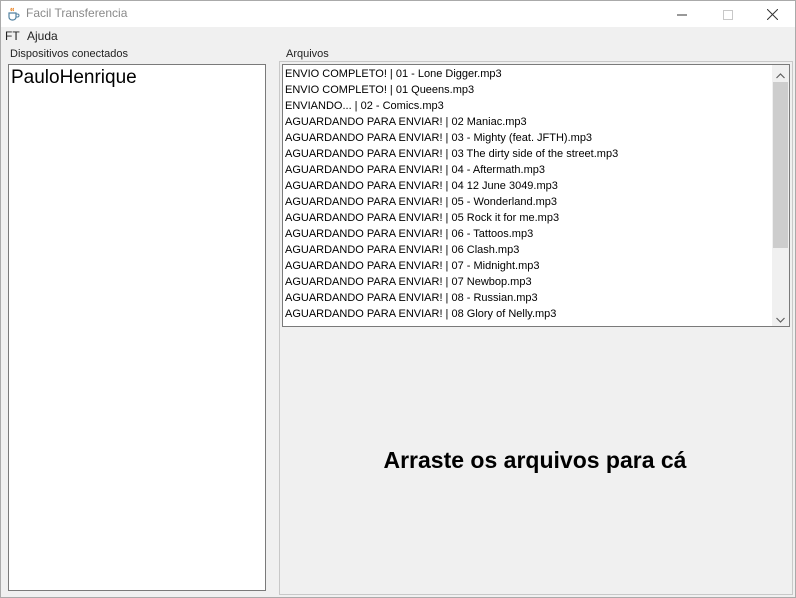 Image resolution: width=796 pixels, height=598 pixels. I want to click on device-item: PauloHenrique, so click(74, 78).